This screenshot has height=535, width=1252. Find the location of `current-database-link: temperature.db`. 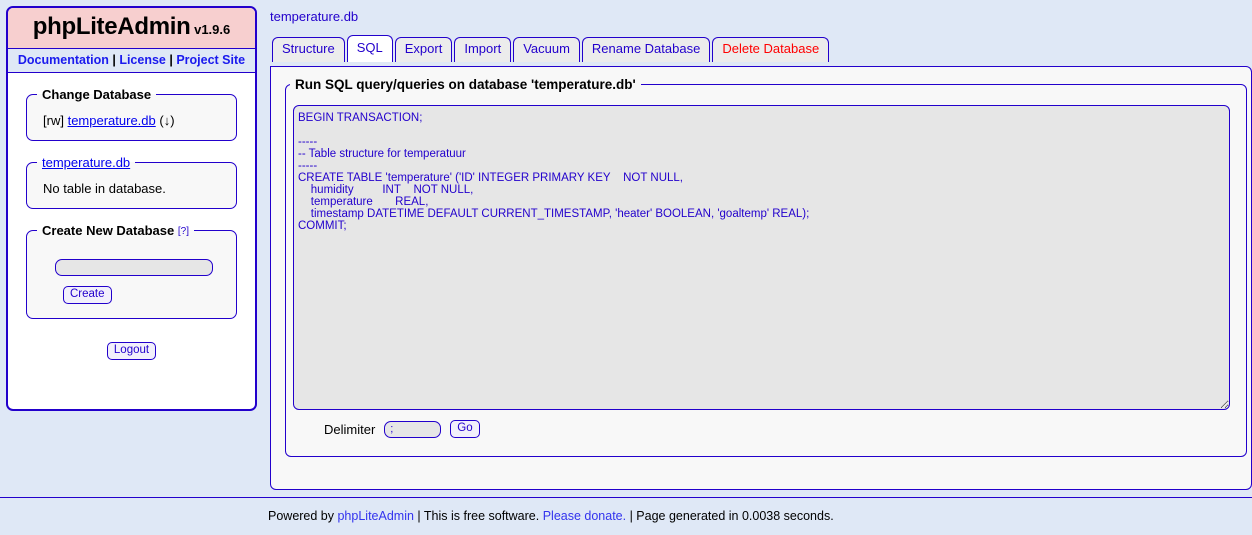

current-database-link: temperature.db is located at coordinates (86, 162).